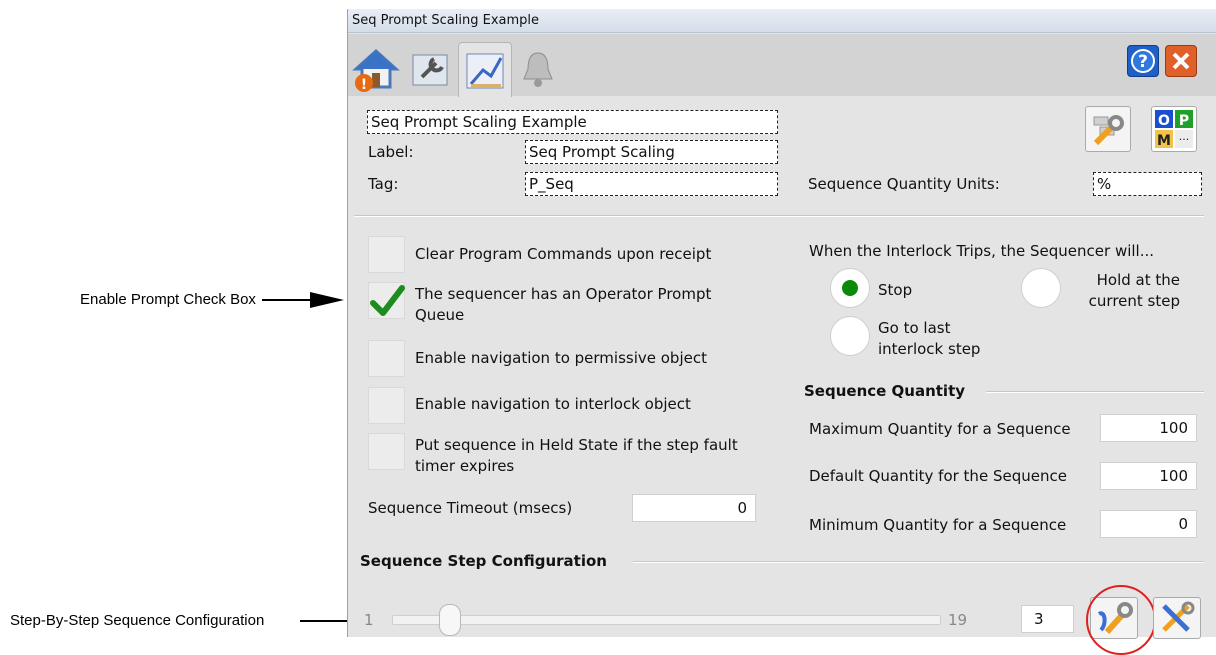  I want to click on callout-line, so click(287, 300).